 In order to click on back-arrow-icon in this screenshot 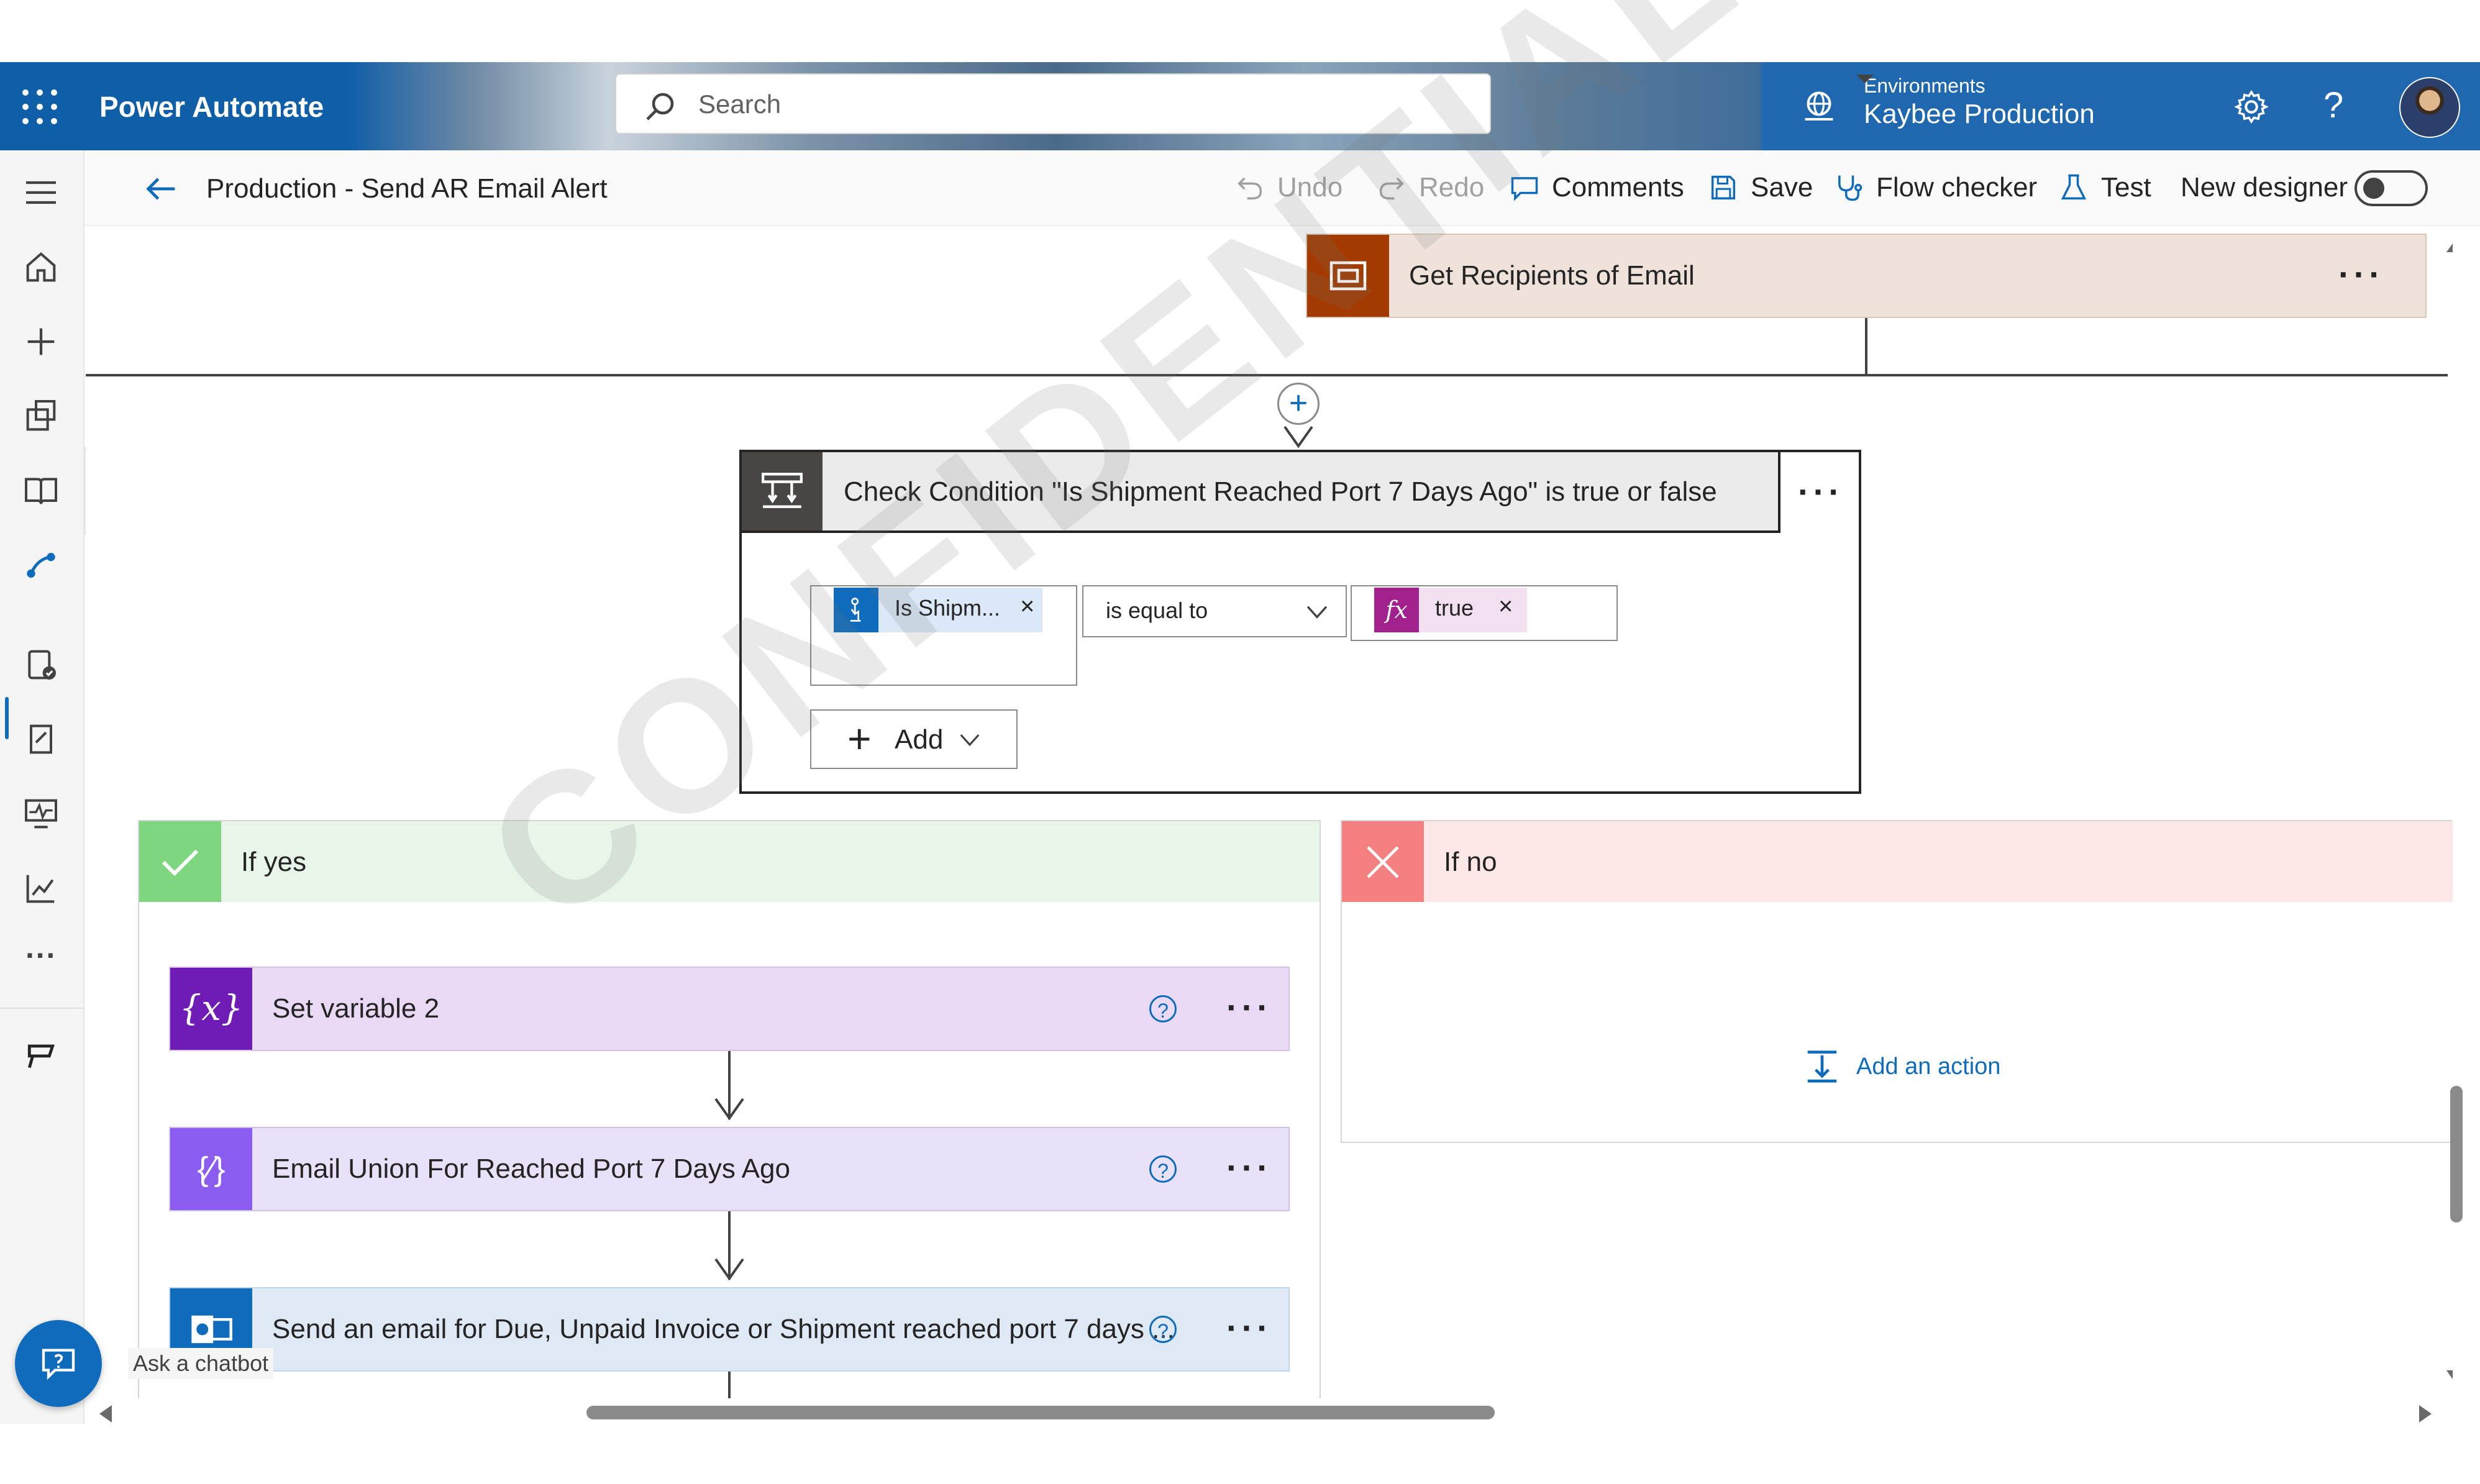, I will do `click(161, 189)`.